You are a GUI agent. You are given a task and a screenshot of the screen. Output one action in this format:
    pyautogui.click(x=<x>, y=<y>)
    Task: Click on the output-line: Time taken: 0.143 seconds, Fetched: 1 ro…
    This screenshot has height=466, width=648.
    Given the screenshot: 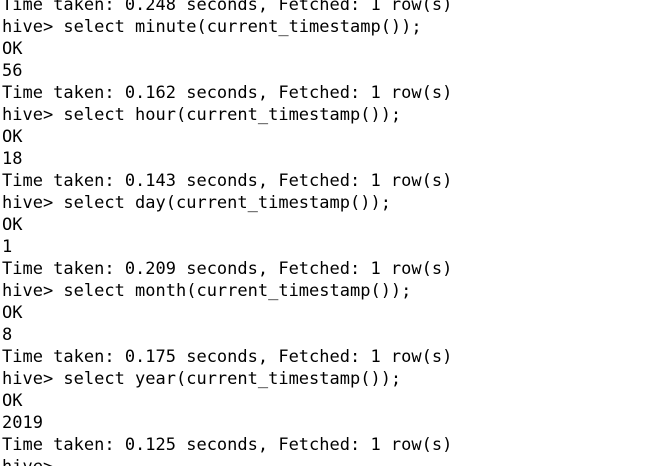 What is the action you would take?
    pyautogui.click(x=227, y=181)
    